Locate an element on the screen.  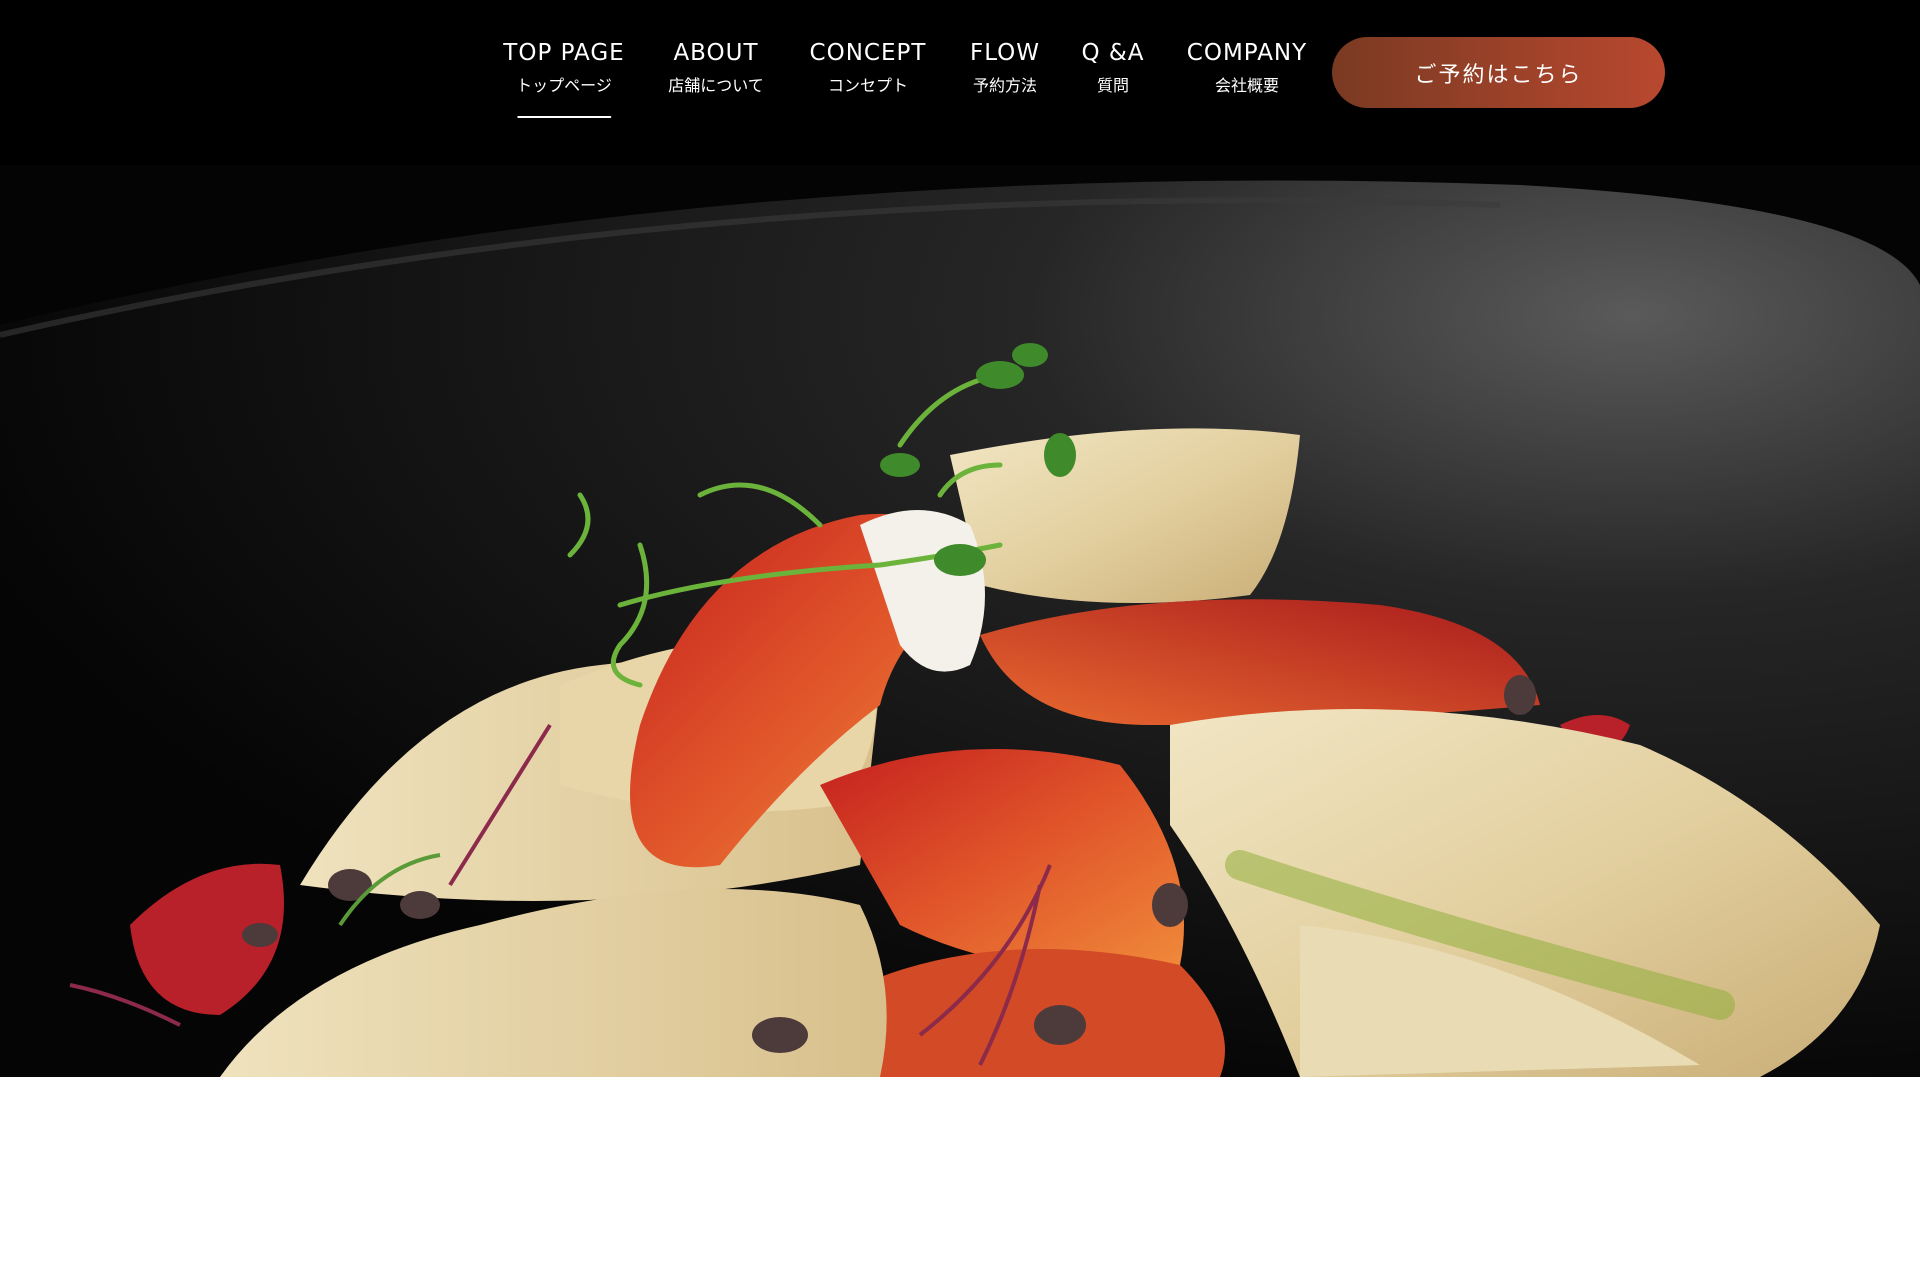
nav-item-label-jp: 予約方法 is located at coordinates (1005, 85).